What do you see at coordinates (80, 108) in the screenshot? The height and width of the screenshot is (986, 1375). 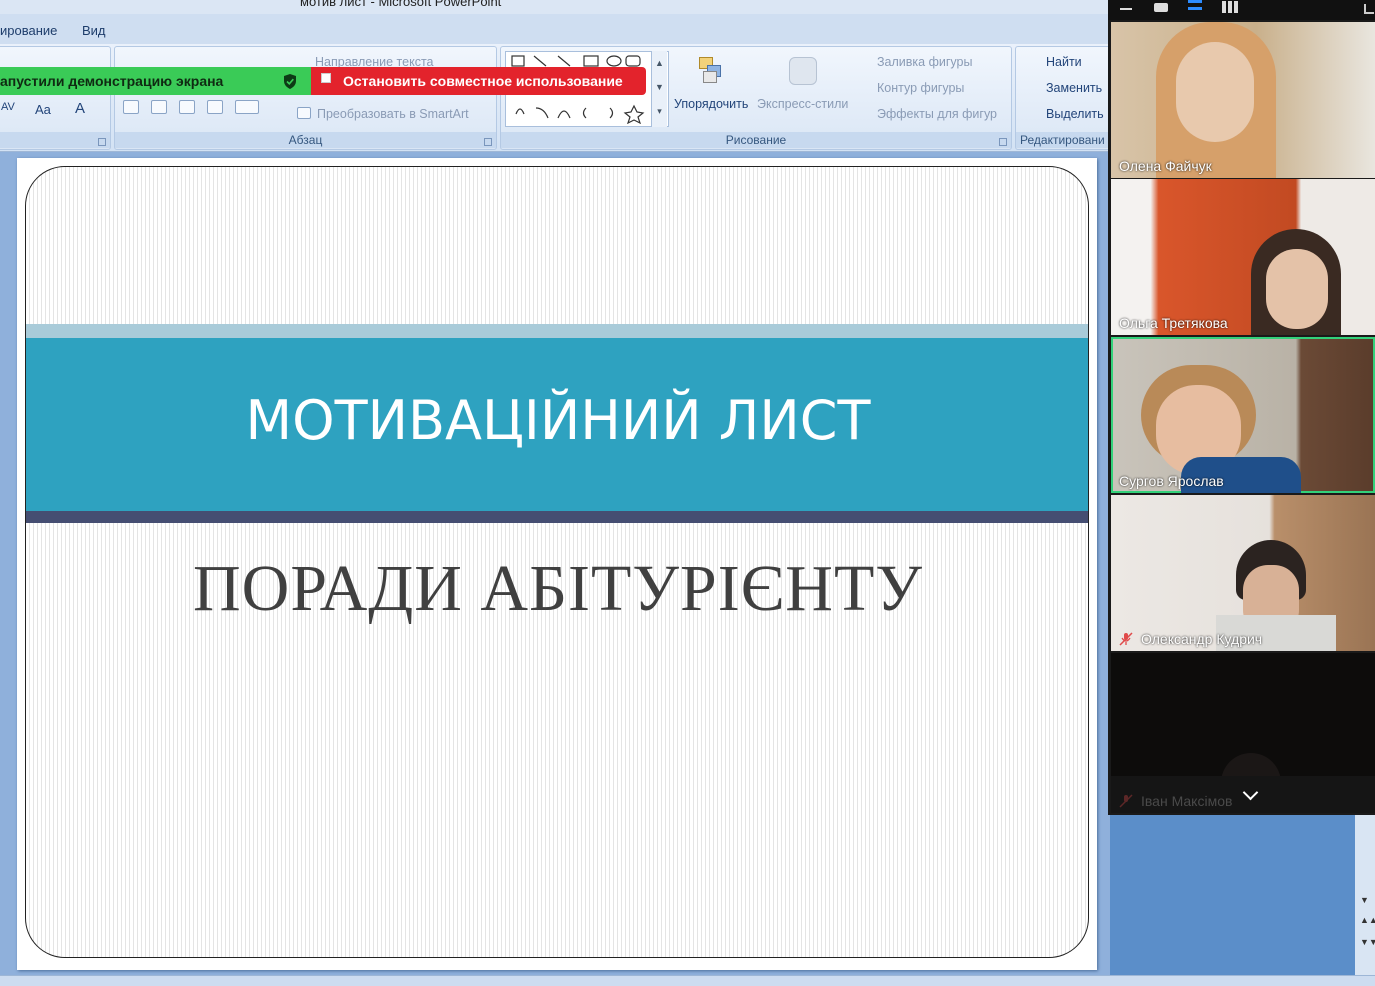 I see `font-color-button: A` at bounding box center [80, 108].